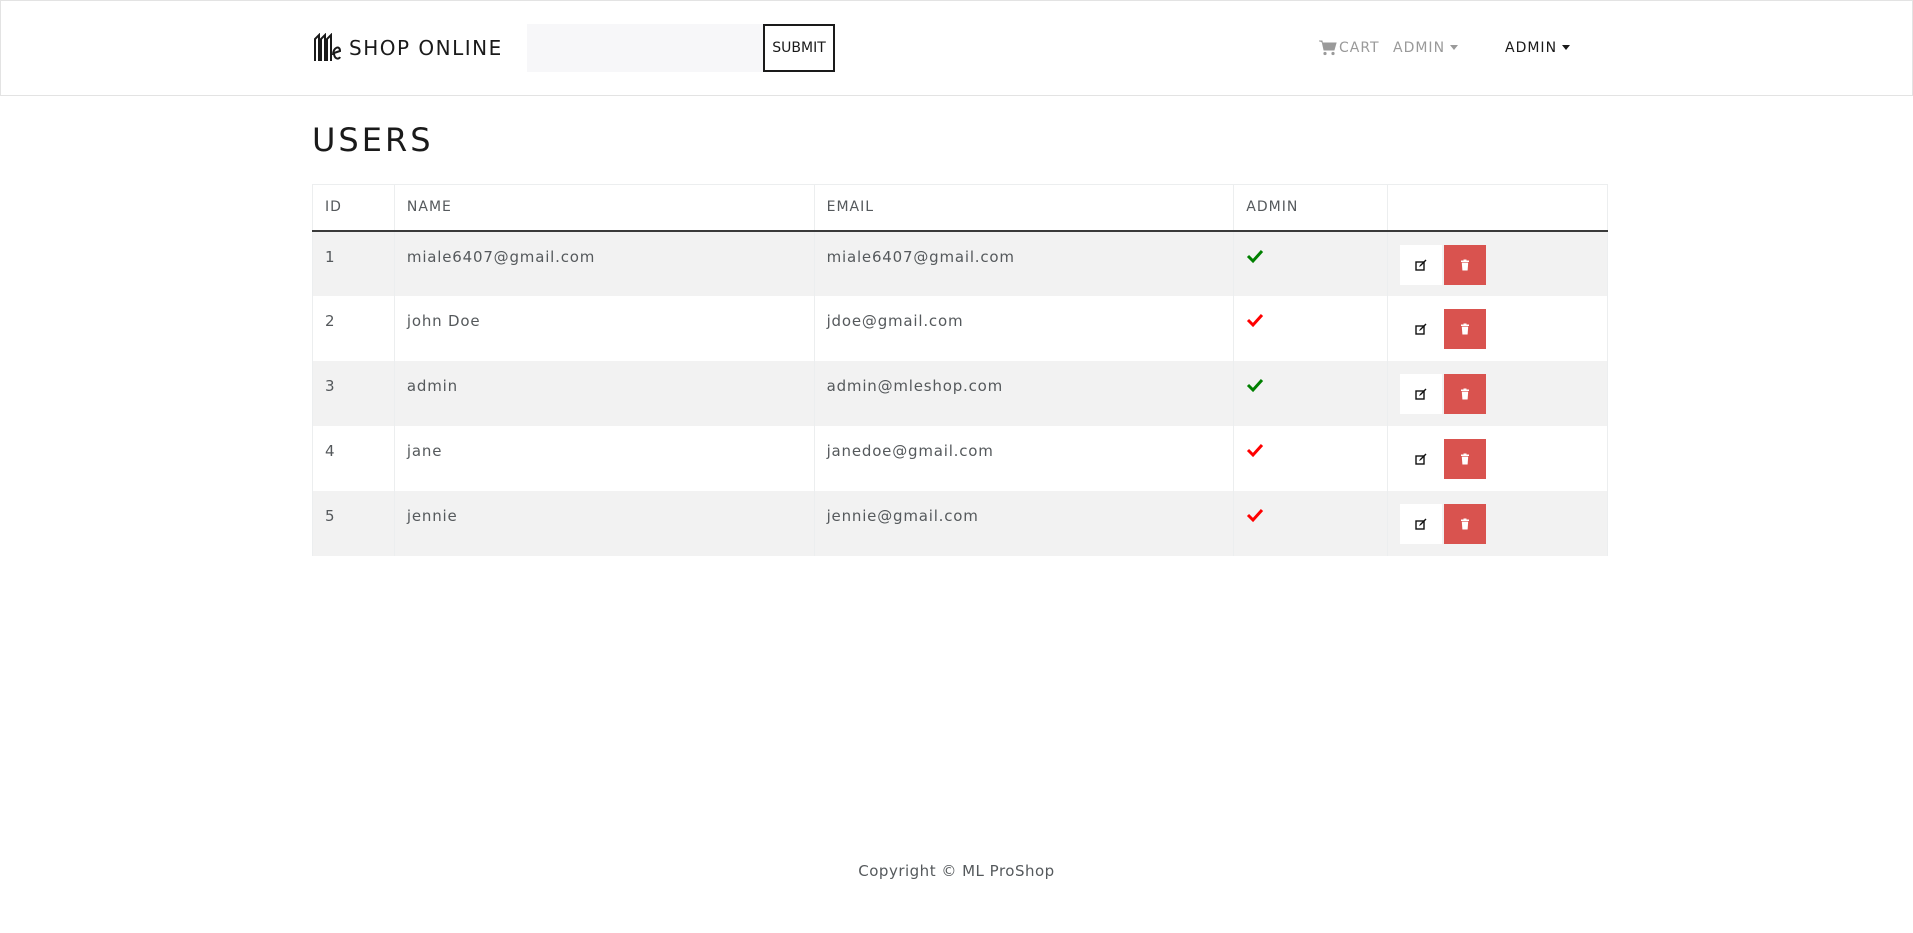 This screenshot has width=1913, height=933. I want to click on brand-link: SHOP ONLINE, so click(408, 48).